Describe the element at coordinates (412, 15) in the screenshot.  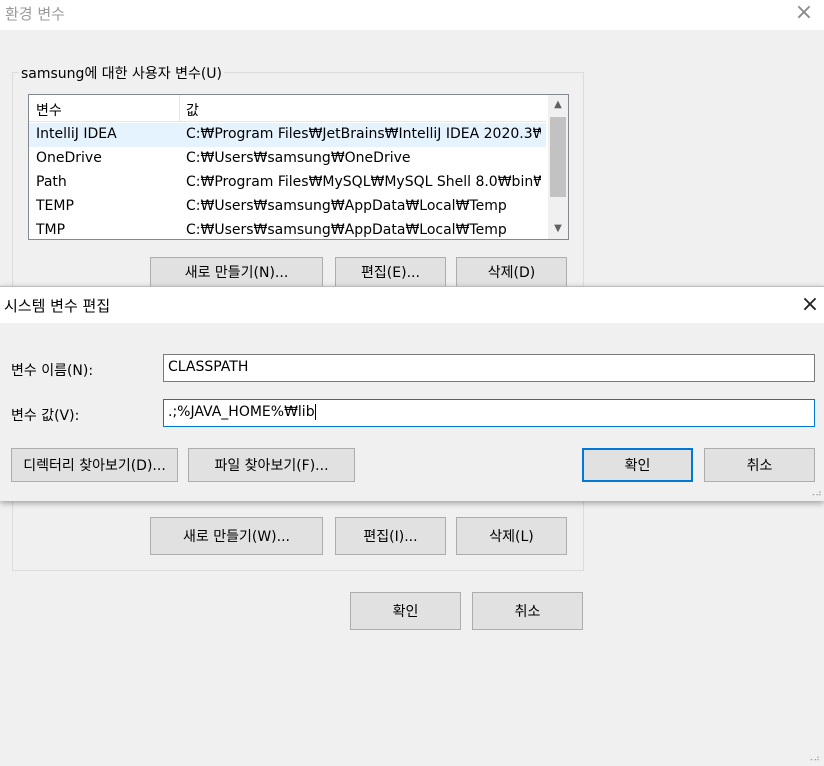
I see `env-window-titlebar` at that location.